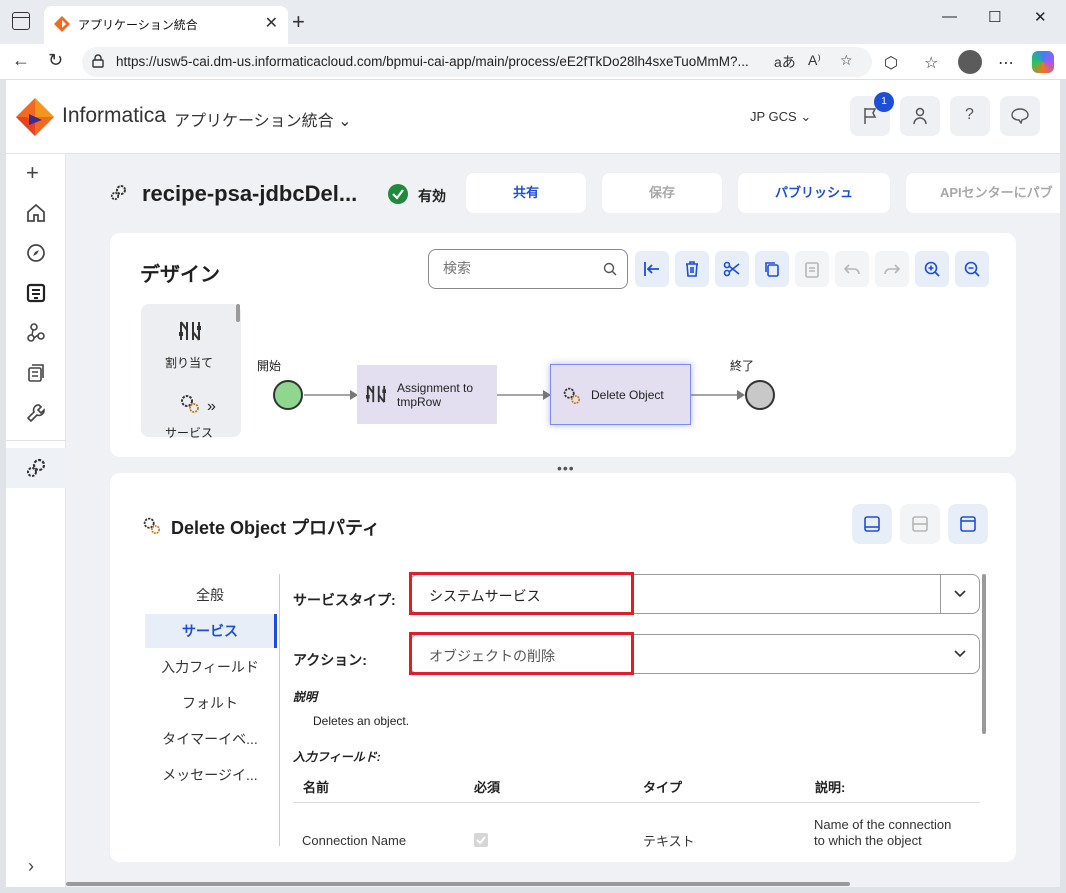 The height and width of the screenshot is (893, 1066). What do you see at coordinates (883, 824) in the screenshot?
I see `row-description-line1: Name of the connection` at bounding box center [883, 824].